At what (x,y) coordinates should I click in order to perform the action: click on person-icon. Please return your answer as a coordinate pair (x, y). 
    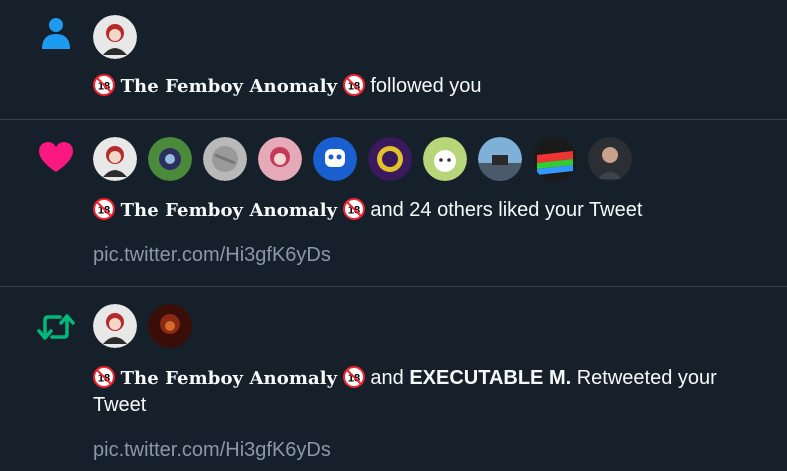
    Looking at the image, I should click on (56, 33).